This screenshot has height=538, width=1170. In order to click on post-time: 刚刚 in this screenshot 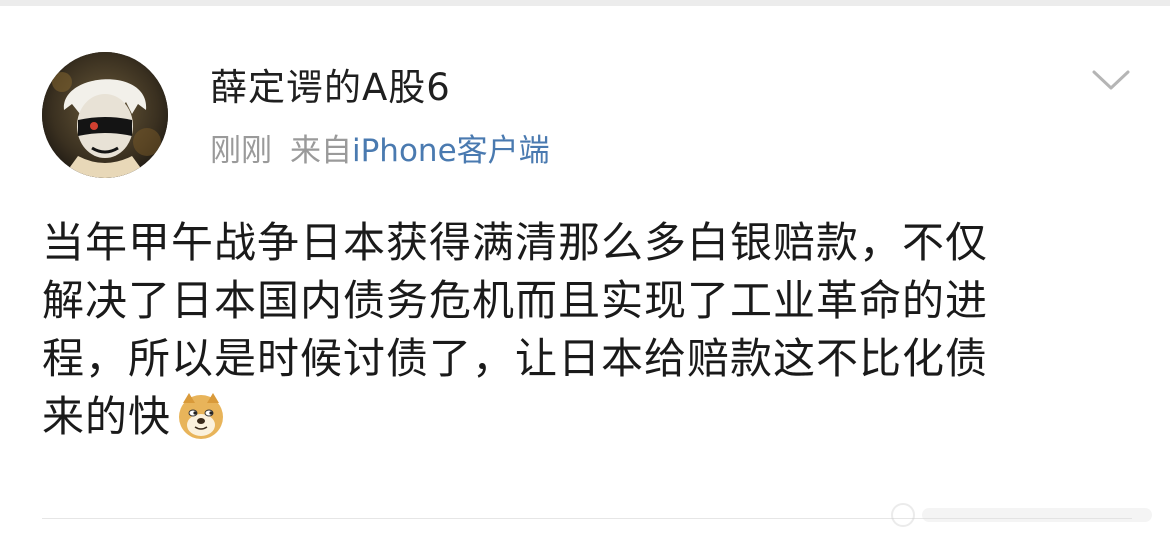, I will do `click(241, 151)`.